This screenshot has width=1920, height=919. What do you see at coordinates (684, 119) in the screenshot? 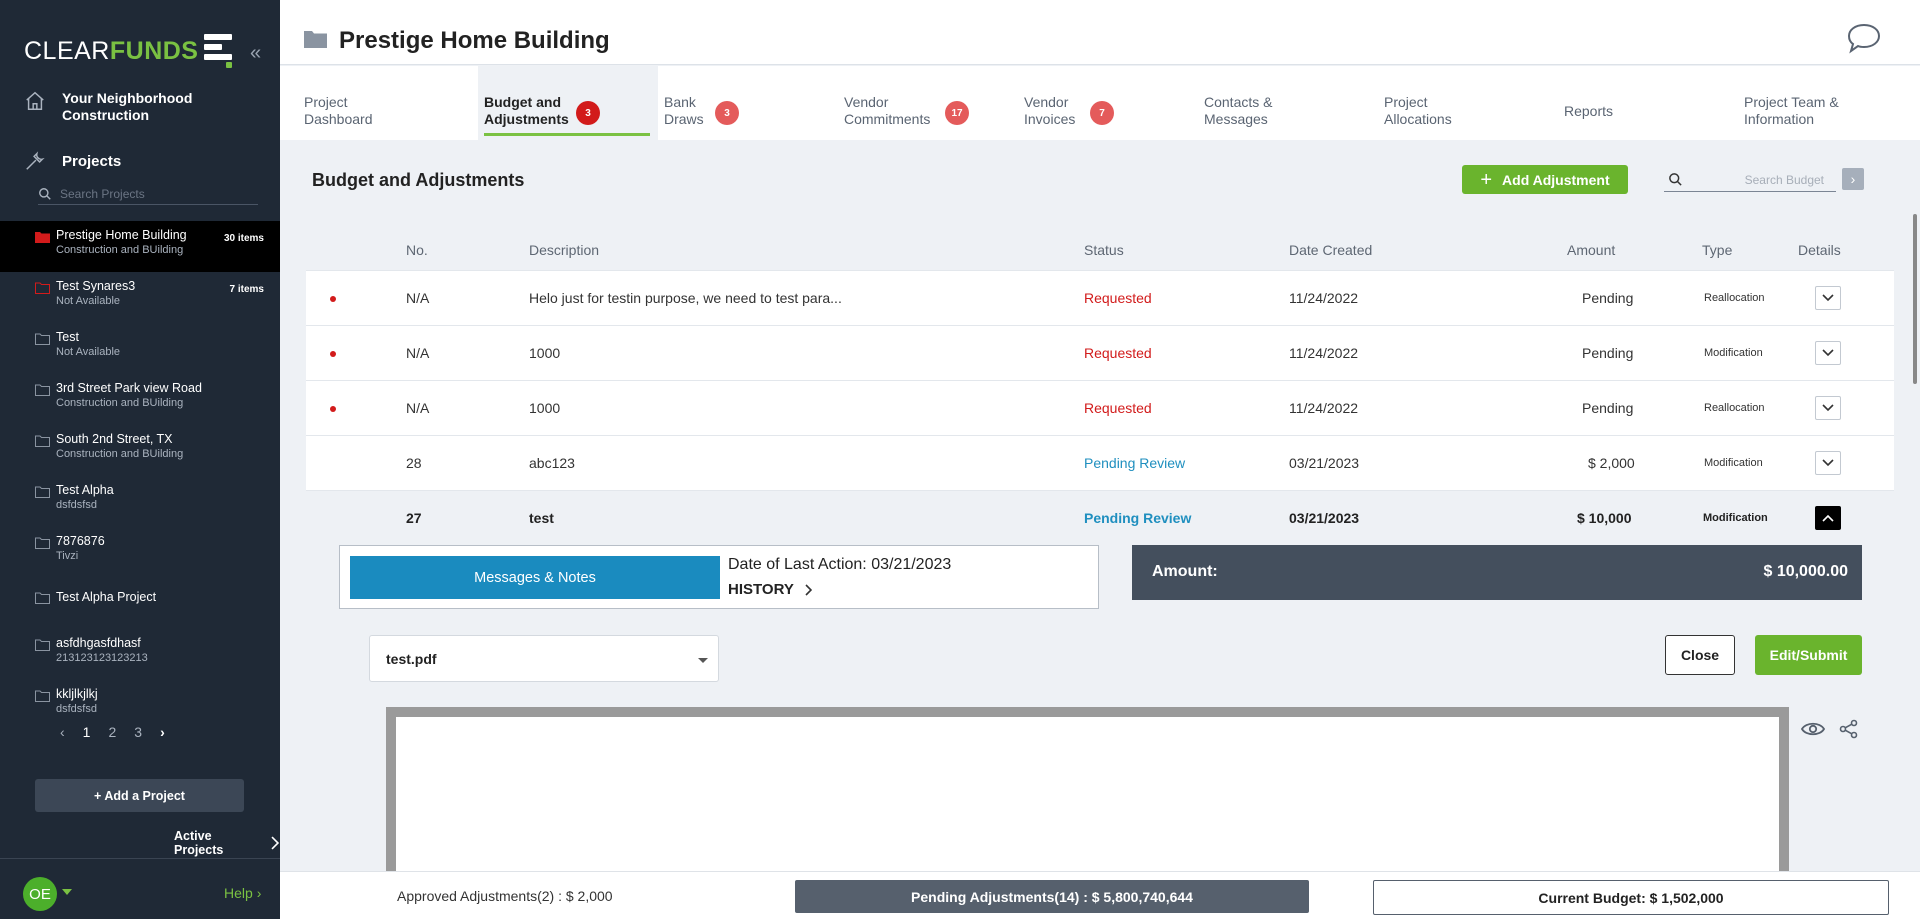
I see `tab-label-line2: Draws` at bounding box center [684, 119].